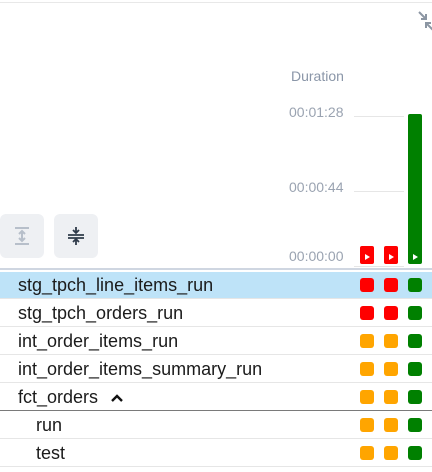 The height and width of the screenshot is (472, 432). What do you see at coordinates (216, 285) in the screenshot?
I see `task-row: stg_tpch_line_items_run` at bounding box center [216, 285].